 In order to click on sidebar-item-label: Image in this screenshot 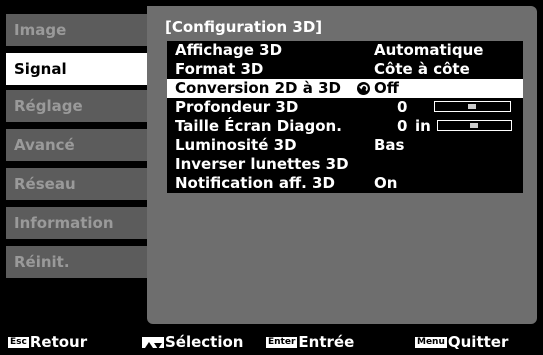, I will do `click(40, 30)`.